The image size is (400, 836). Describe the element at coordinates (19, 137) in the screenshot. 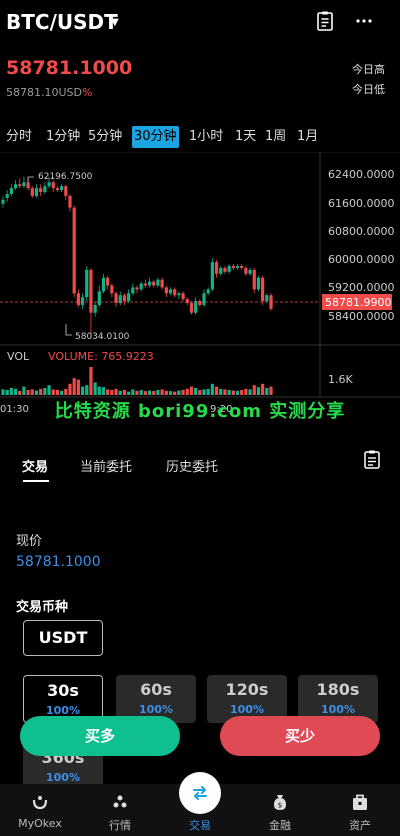

I see `tf-timeshare: 分时` at that location.